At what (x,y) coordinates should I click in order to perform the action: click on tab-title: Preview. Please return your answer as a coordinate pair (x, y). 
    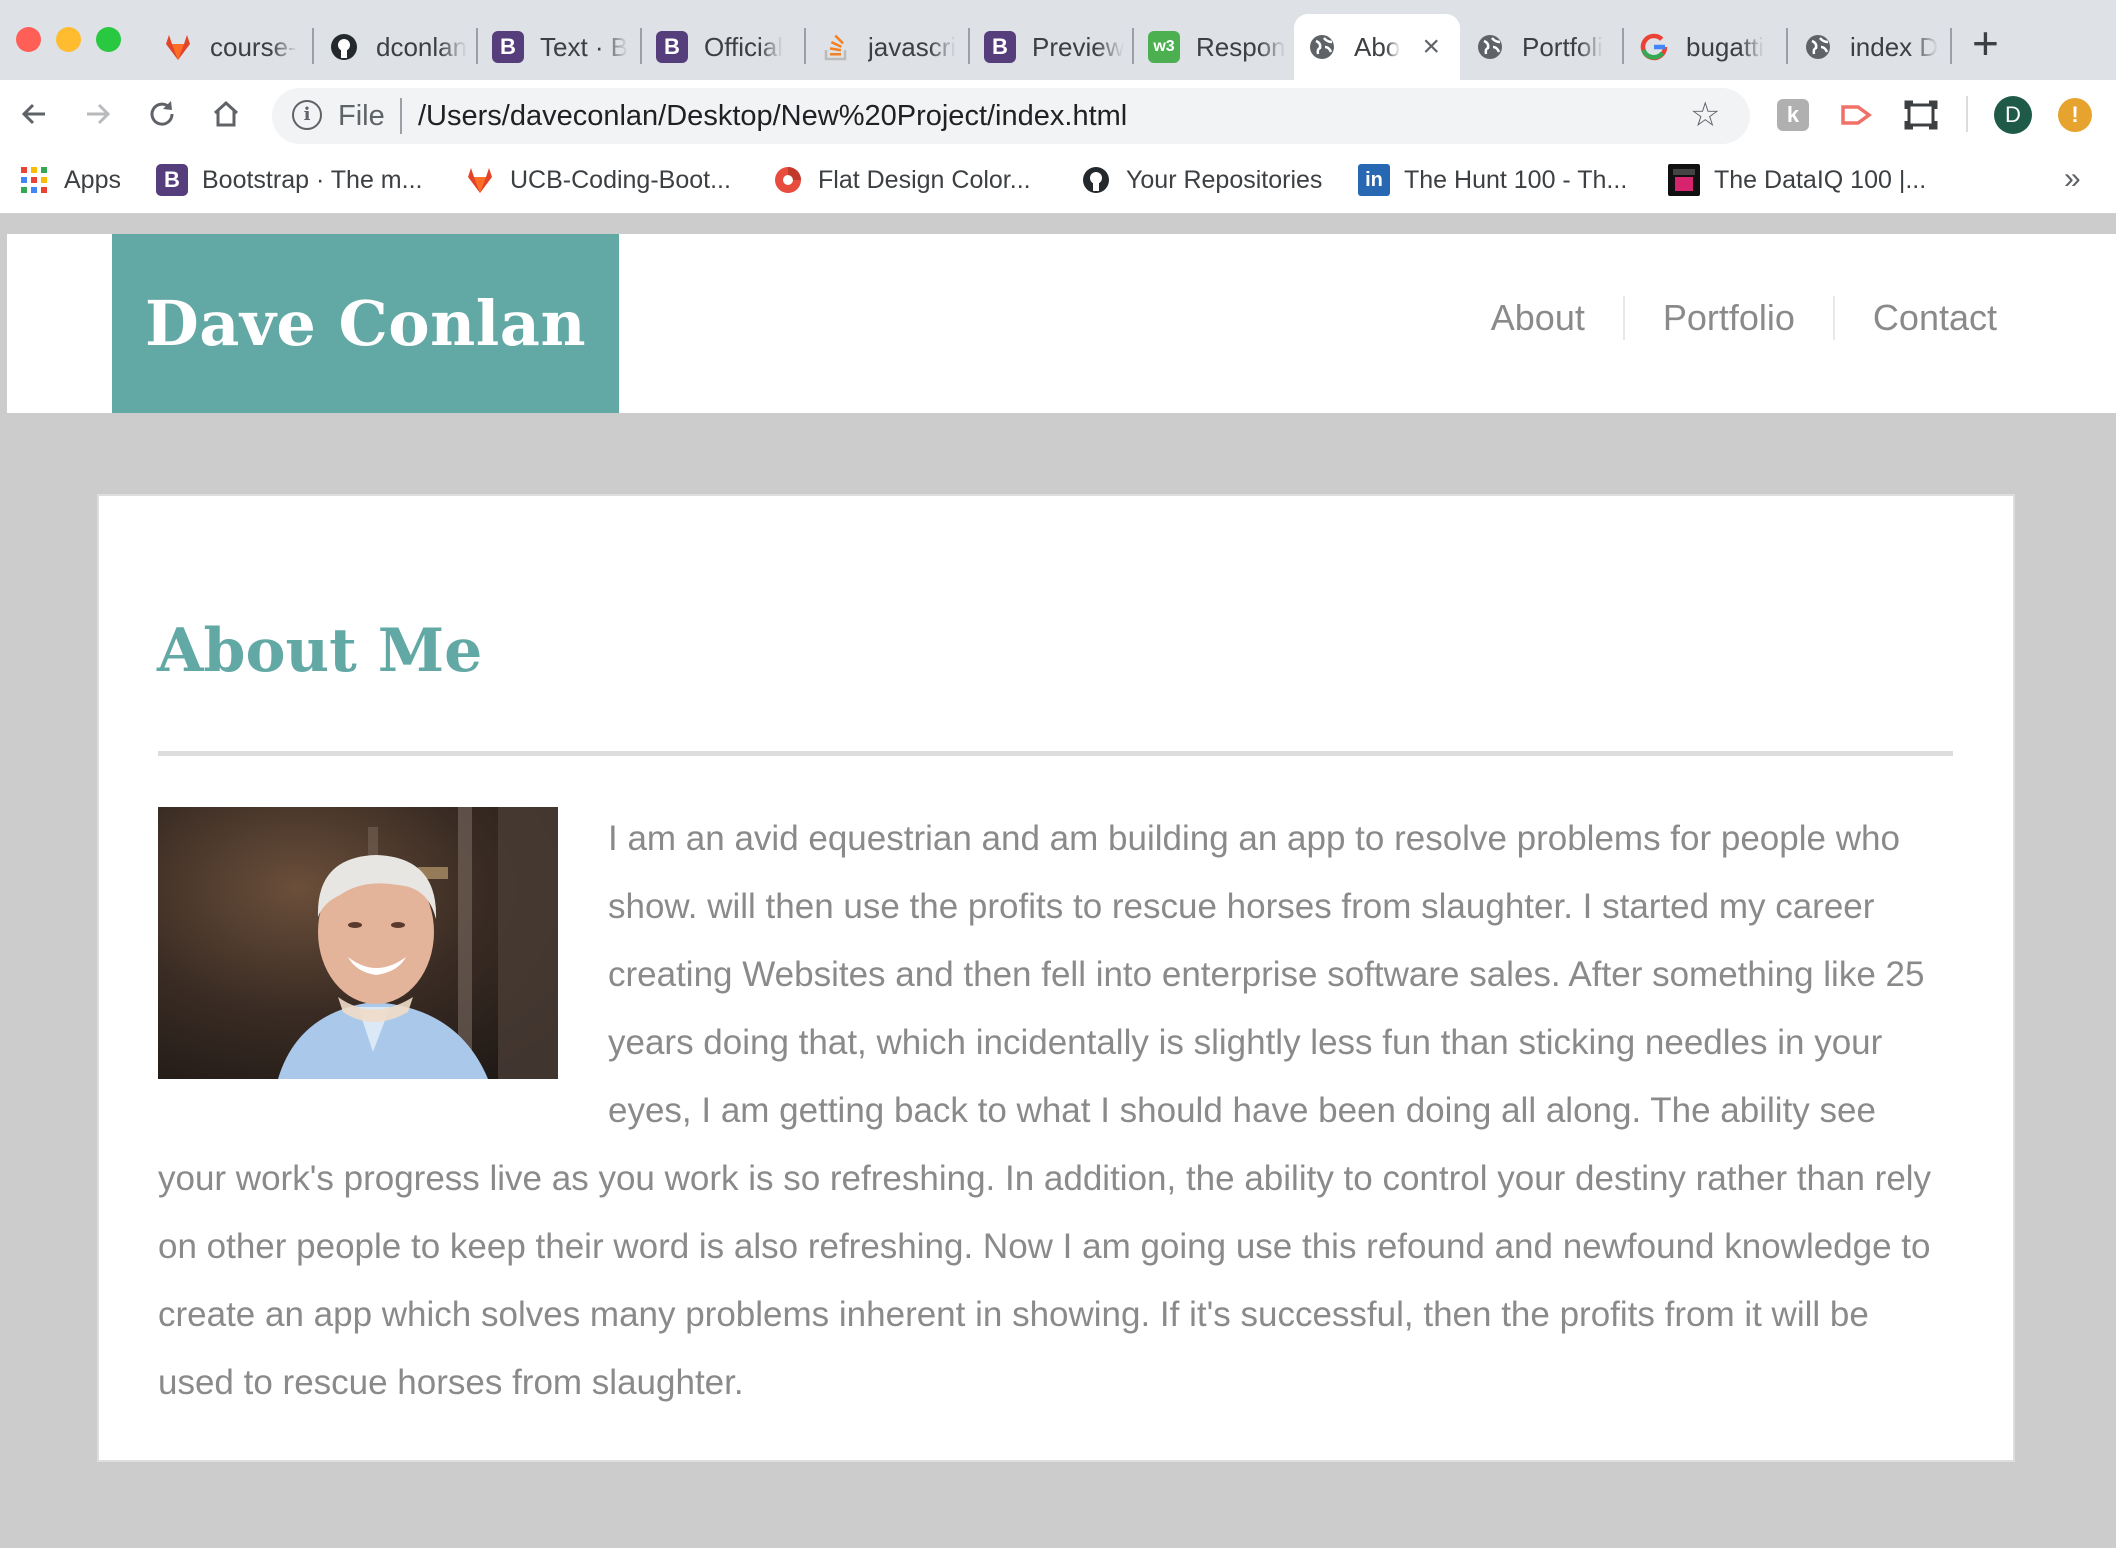
    Looking at the image, I should click on (1078, 46).